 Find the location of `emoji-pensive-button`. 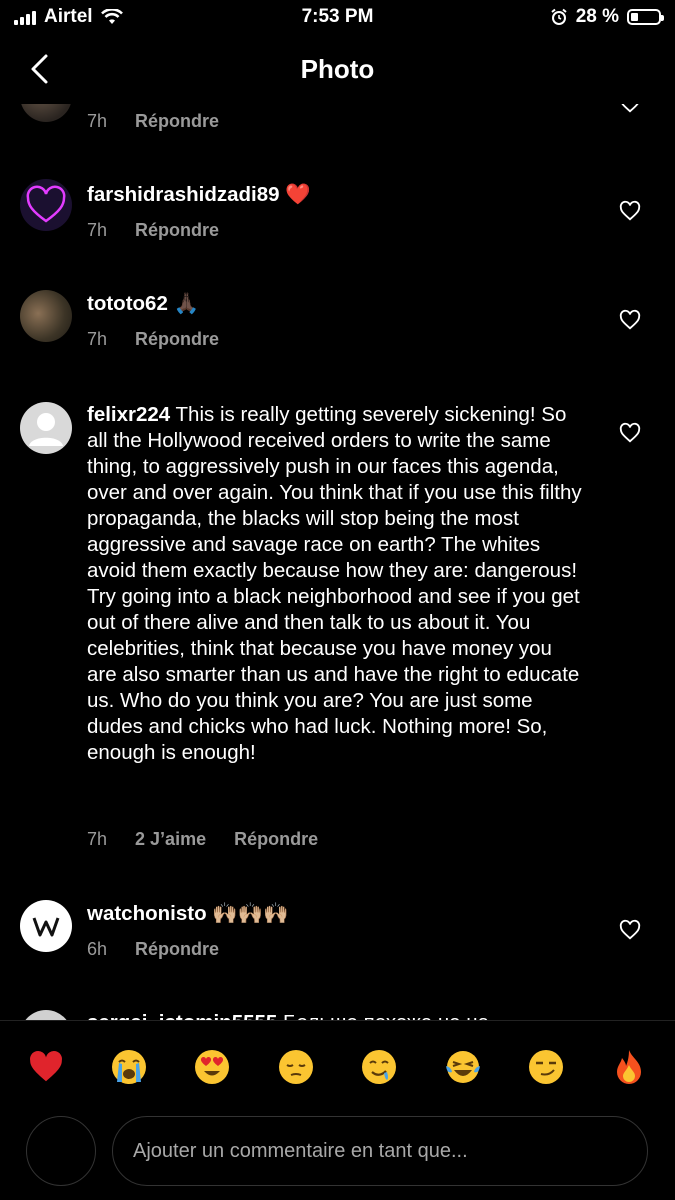

emoji-pensive-button is located at coordinates (296, 1067).